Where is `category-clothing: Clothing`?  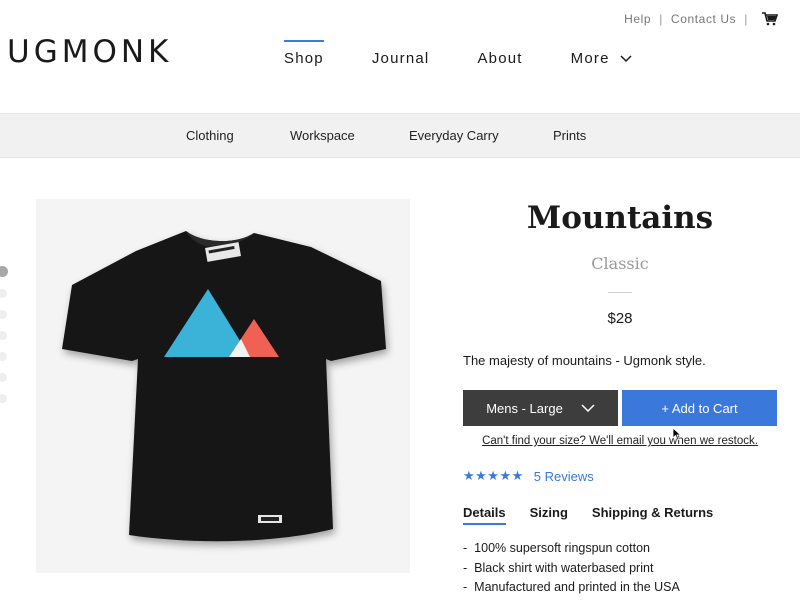 category-clothing: Clothing is located at coordinates (210, 135).